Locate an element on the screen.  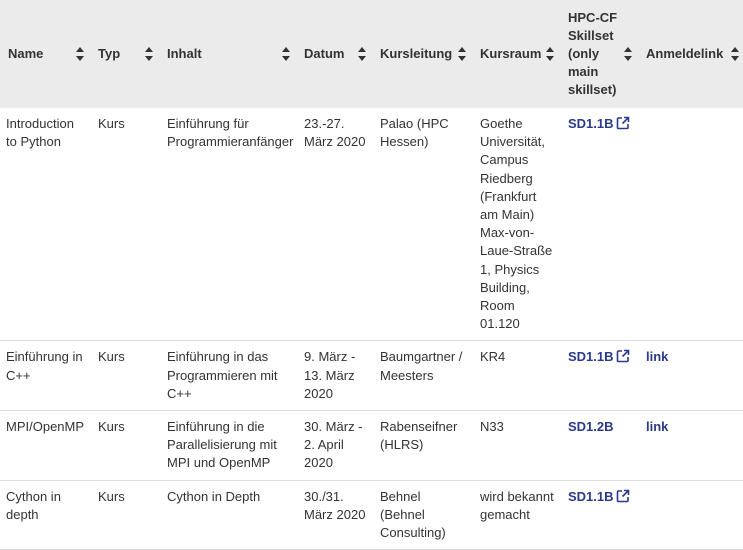
column-header-typ: Typ is located at coordinates (126, 54).